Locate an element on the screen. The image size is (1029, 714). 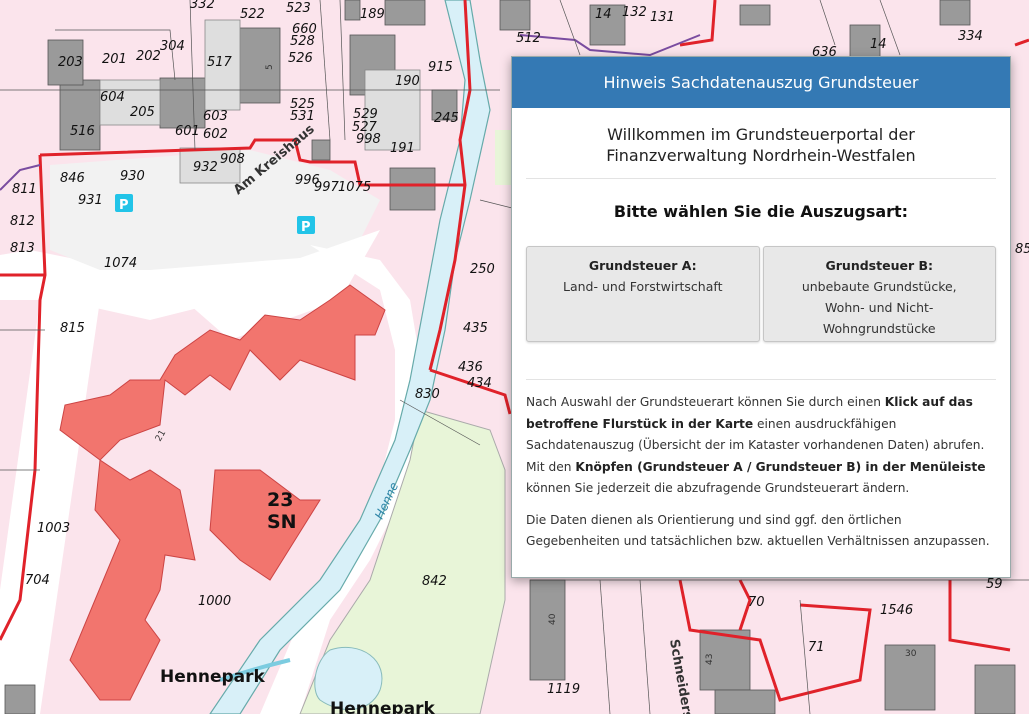
building-number: 30 is located at coordinates (911, 654).